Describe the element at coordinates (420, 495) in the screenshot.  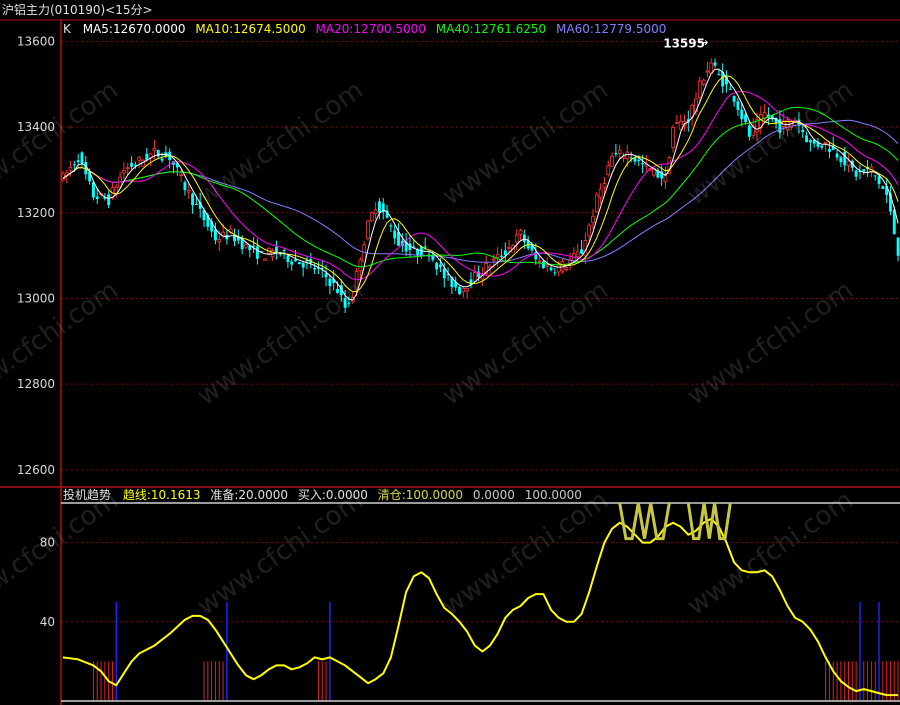
I see `legend-clear: 清仓:100.0000` at that location.